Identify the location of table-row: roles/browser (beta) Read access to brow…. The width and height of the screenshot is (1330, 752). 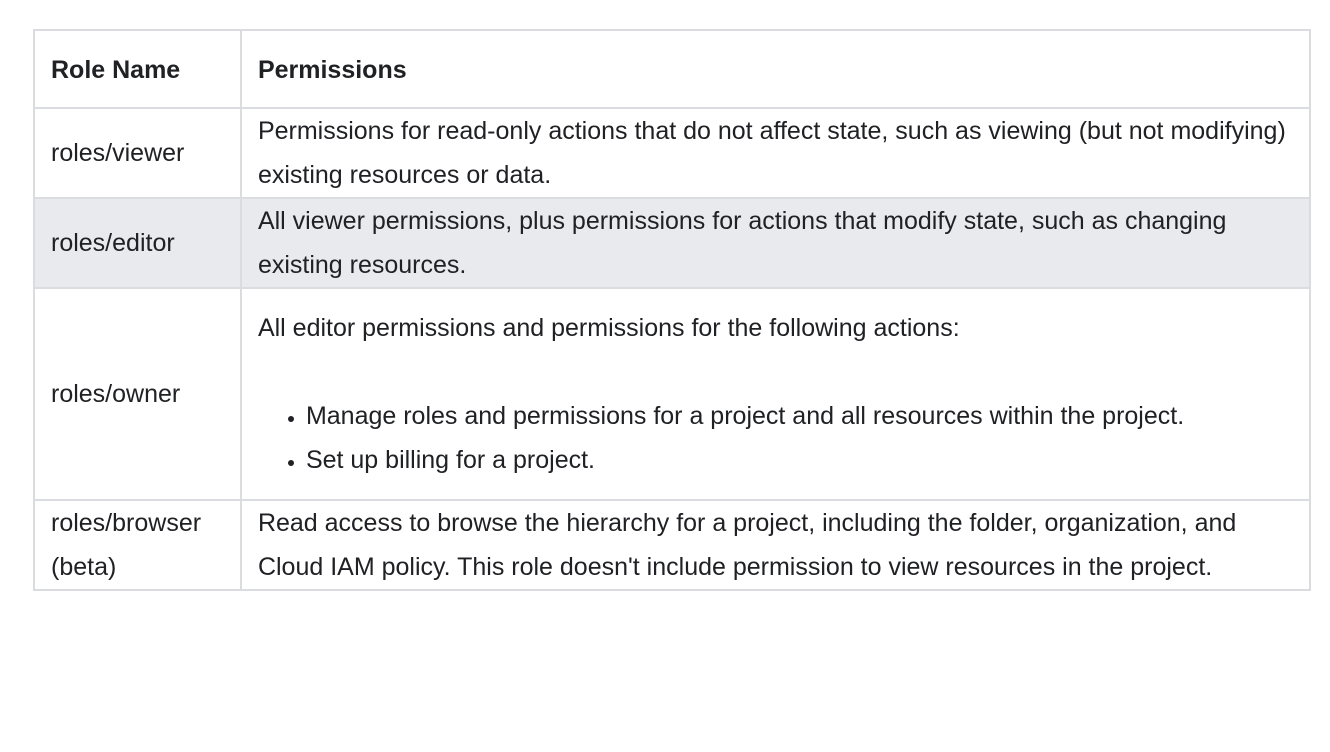
(672, 545).